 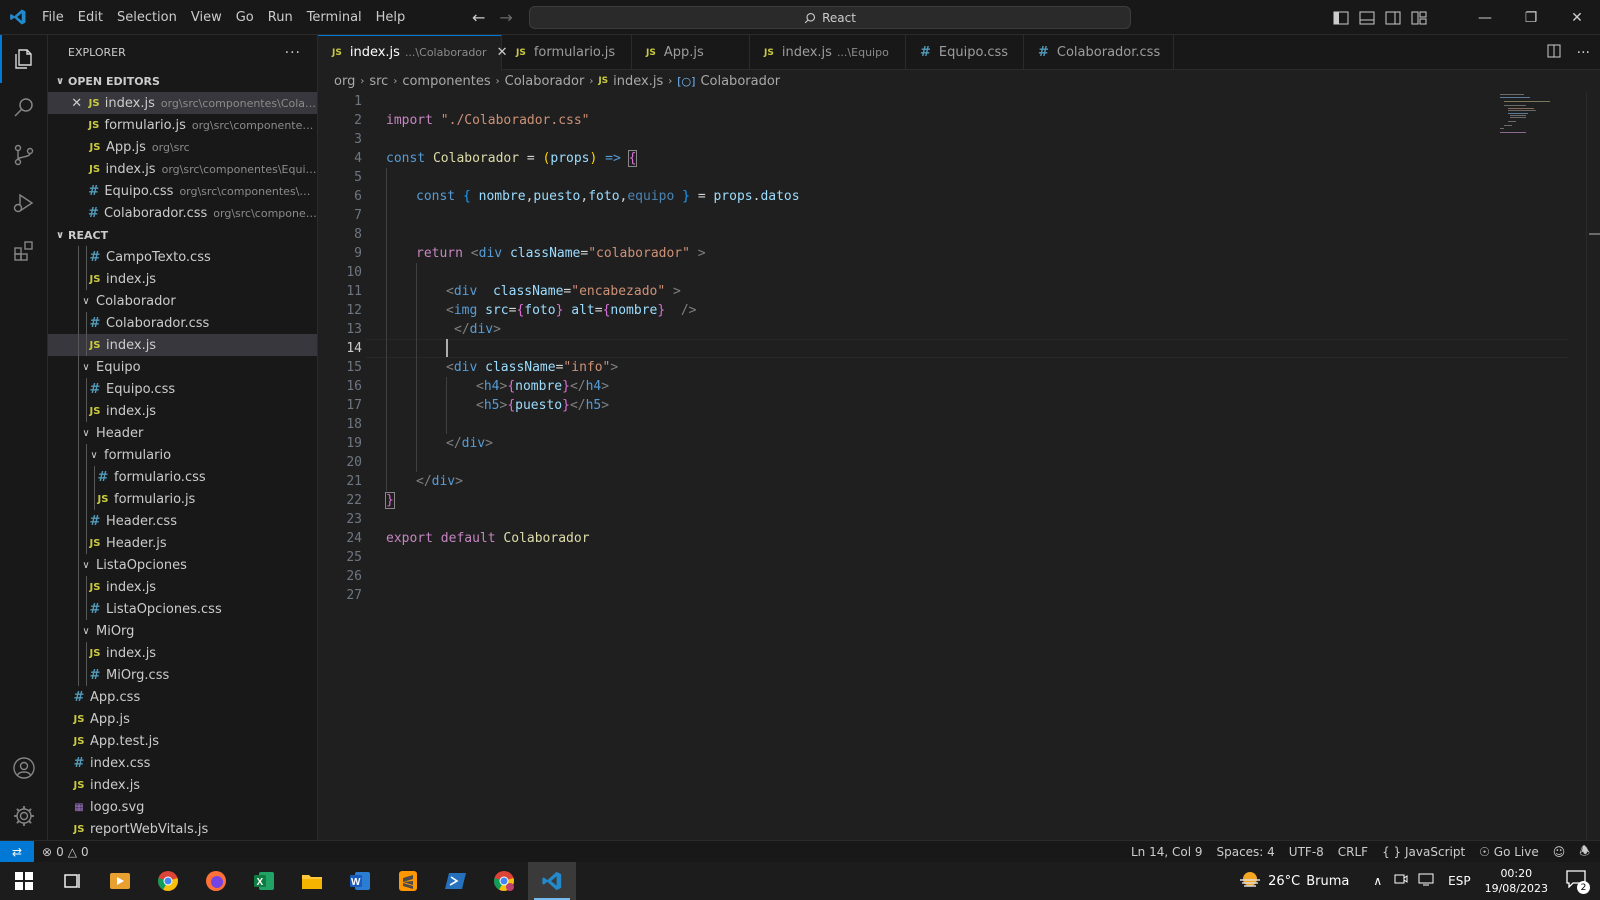 I want to click on chrome-profile-icon, so click(x=504, y=881).